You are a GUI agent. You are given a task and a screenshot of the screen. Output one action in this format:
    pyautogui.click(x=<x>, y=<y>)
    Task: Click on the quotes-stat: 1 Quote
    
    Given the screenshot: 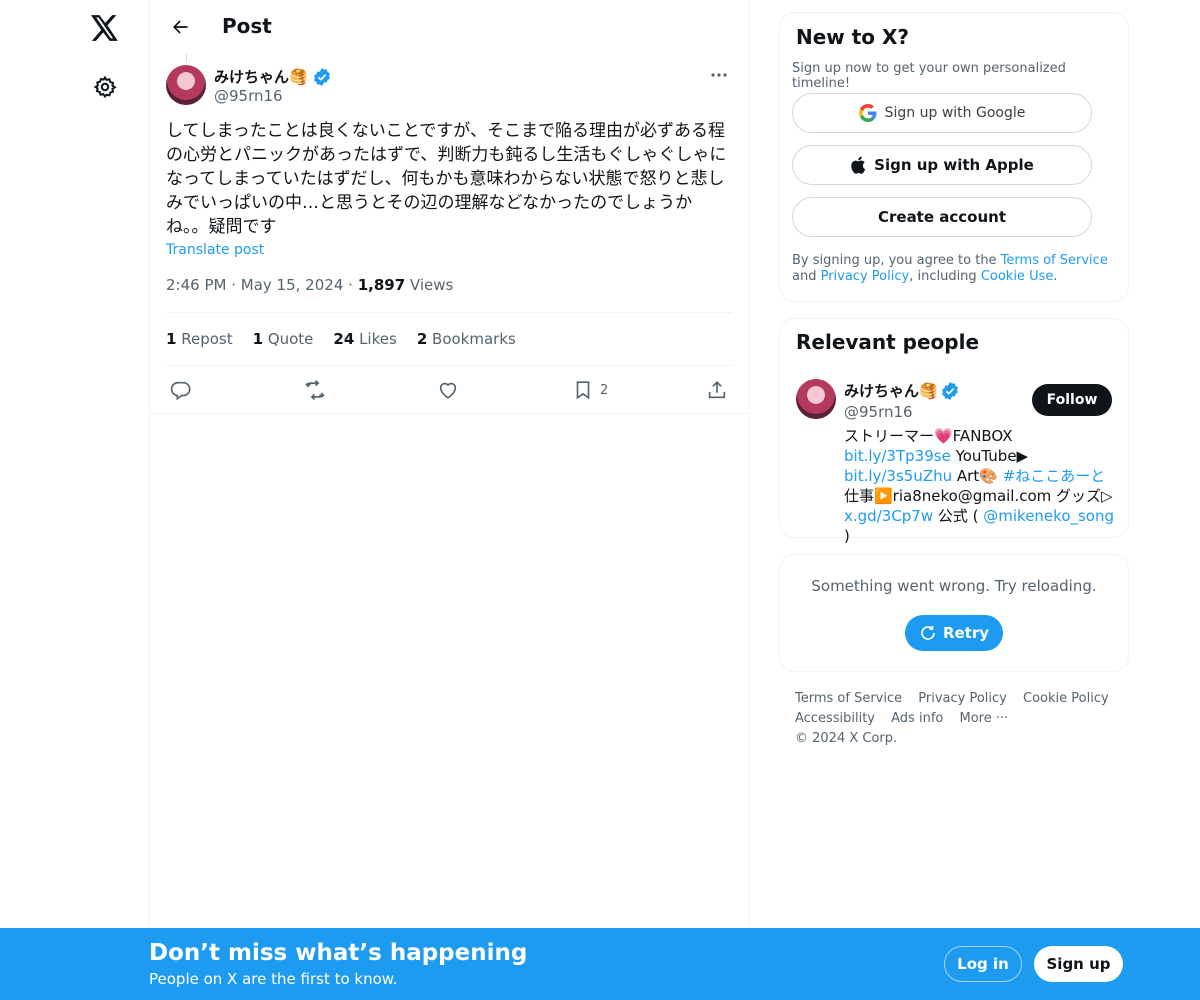 What is the action you would take?
    pyautogui.click(x=283, y=339)
    